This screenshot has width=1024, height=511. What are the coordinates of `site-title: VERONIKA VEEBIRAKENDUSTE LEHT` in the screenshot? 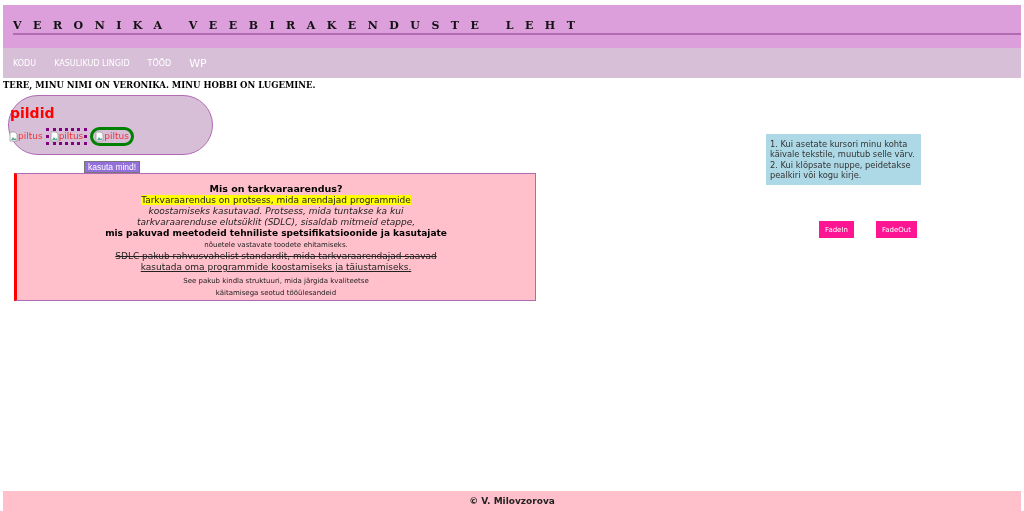 It's located at (517, 26).